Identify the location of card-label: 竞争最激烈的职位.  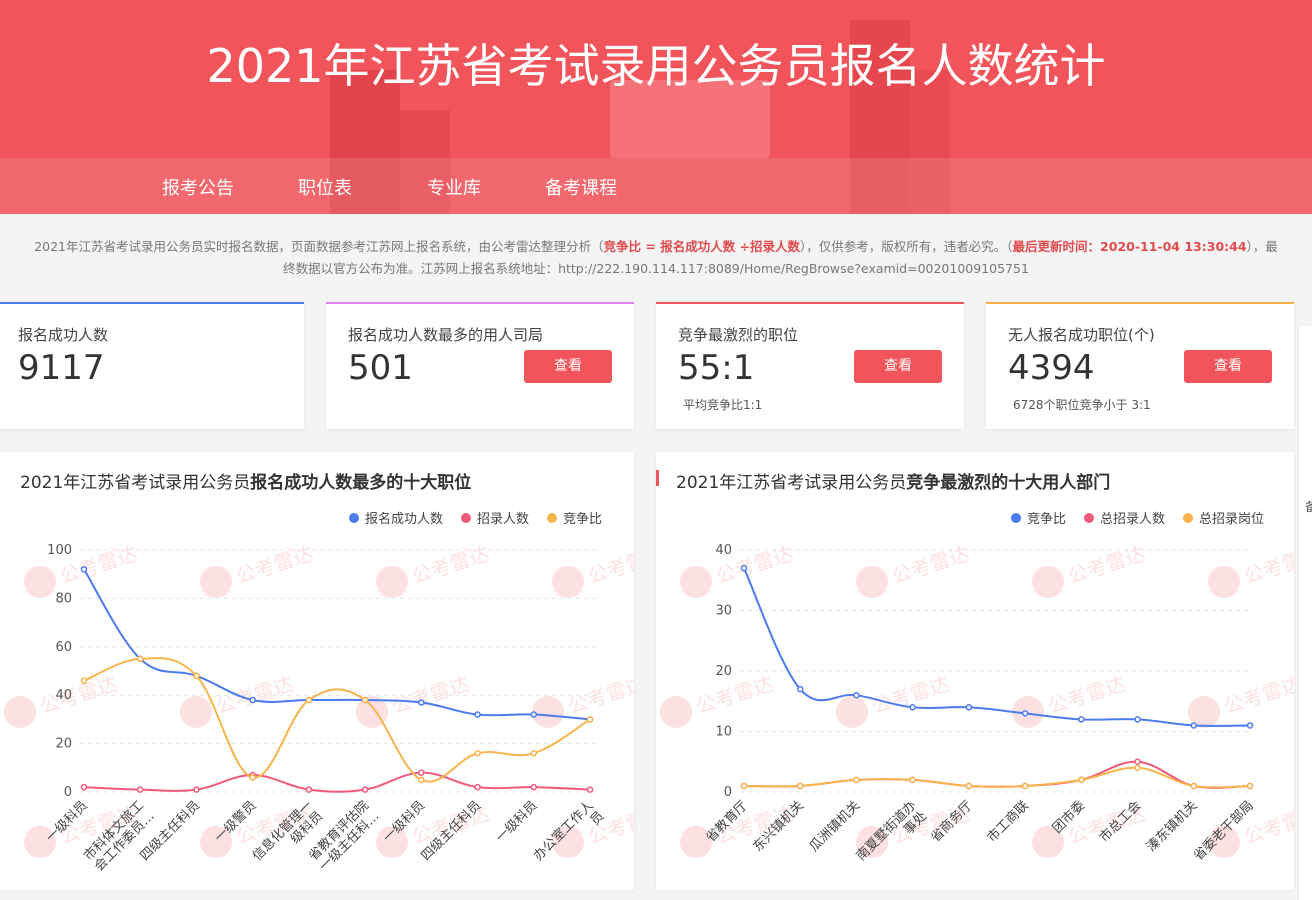
(738, 335).